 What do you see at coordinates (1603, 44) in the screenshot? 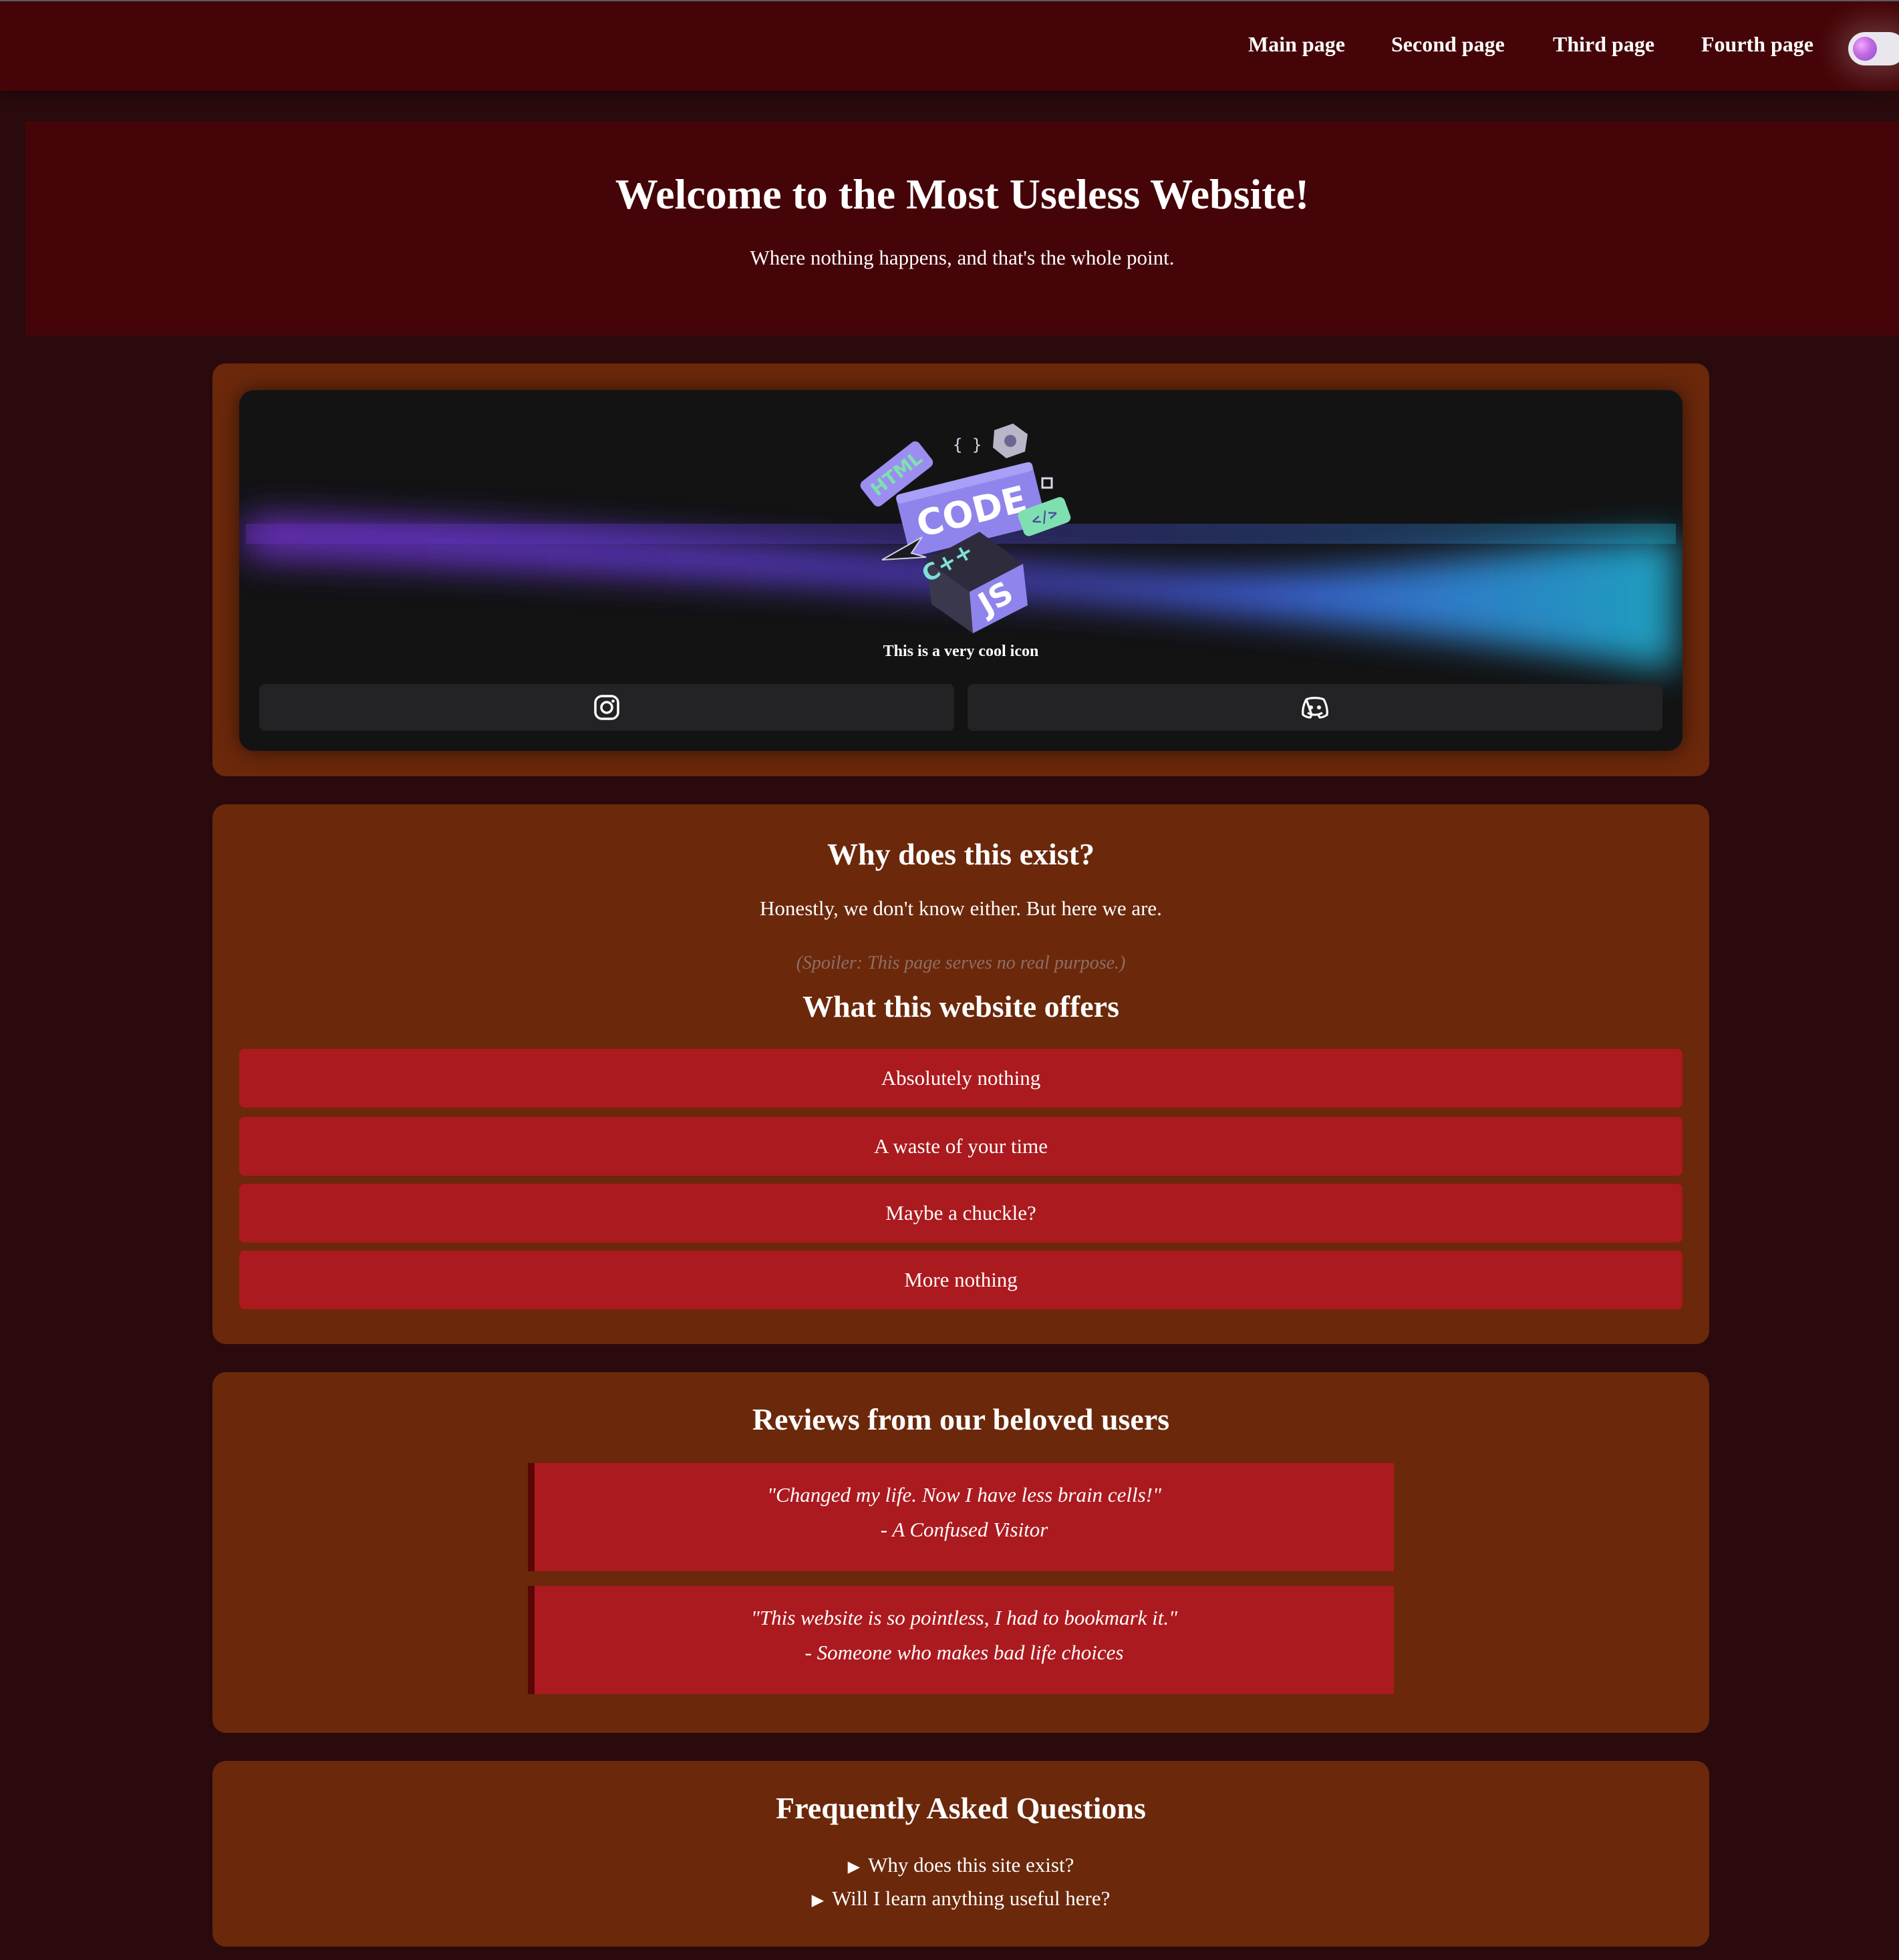
I see `nav-link-third-page: Third page` at bounding box center [1603, 44].